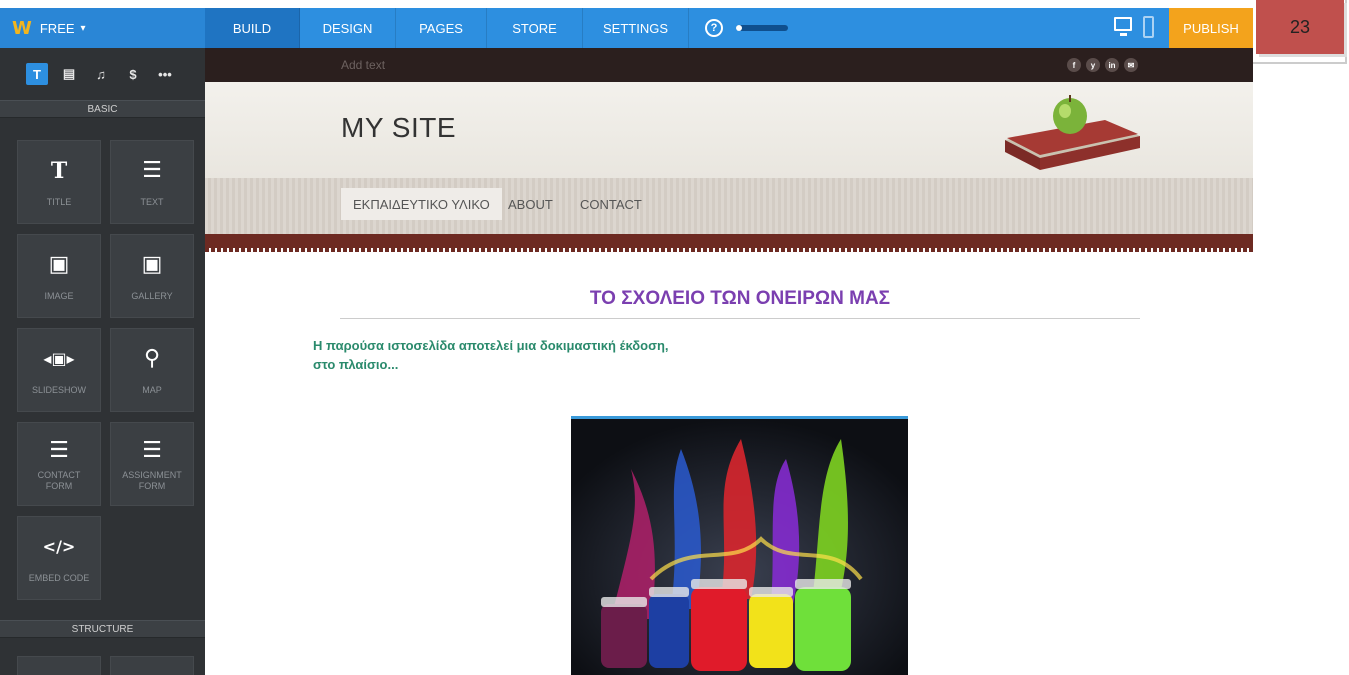  What do you see at coordinates (729, 243) in the screenshot?
I see `decorative-ribbon` at bounding box center [729, 243].